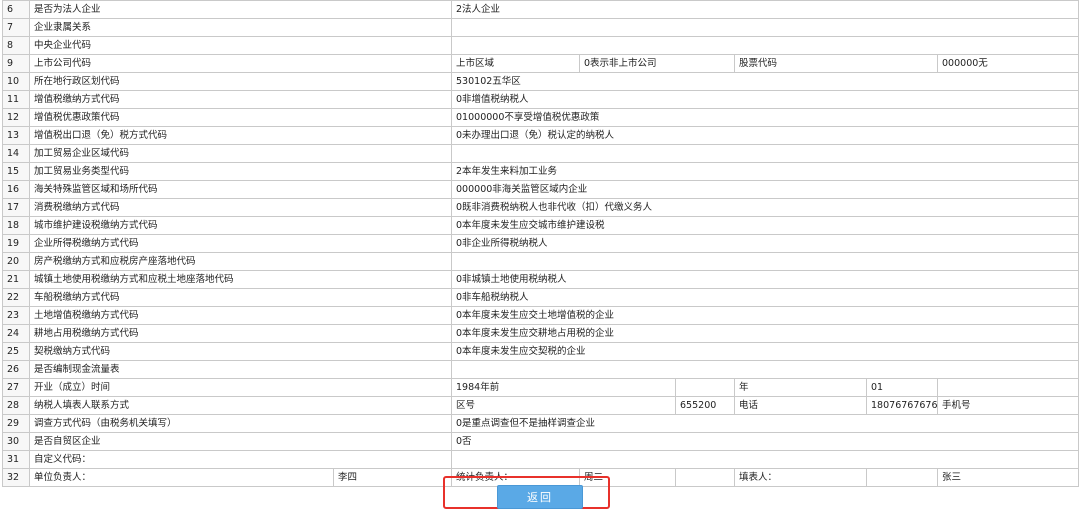 The width and height of the screenshot is (1080, 514). Describe the element at coordinates (765, 315) in the screenshot. I see `row-value: 0本年度未发生应交土地增值税的企业` at that location.